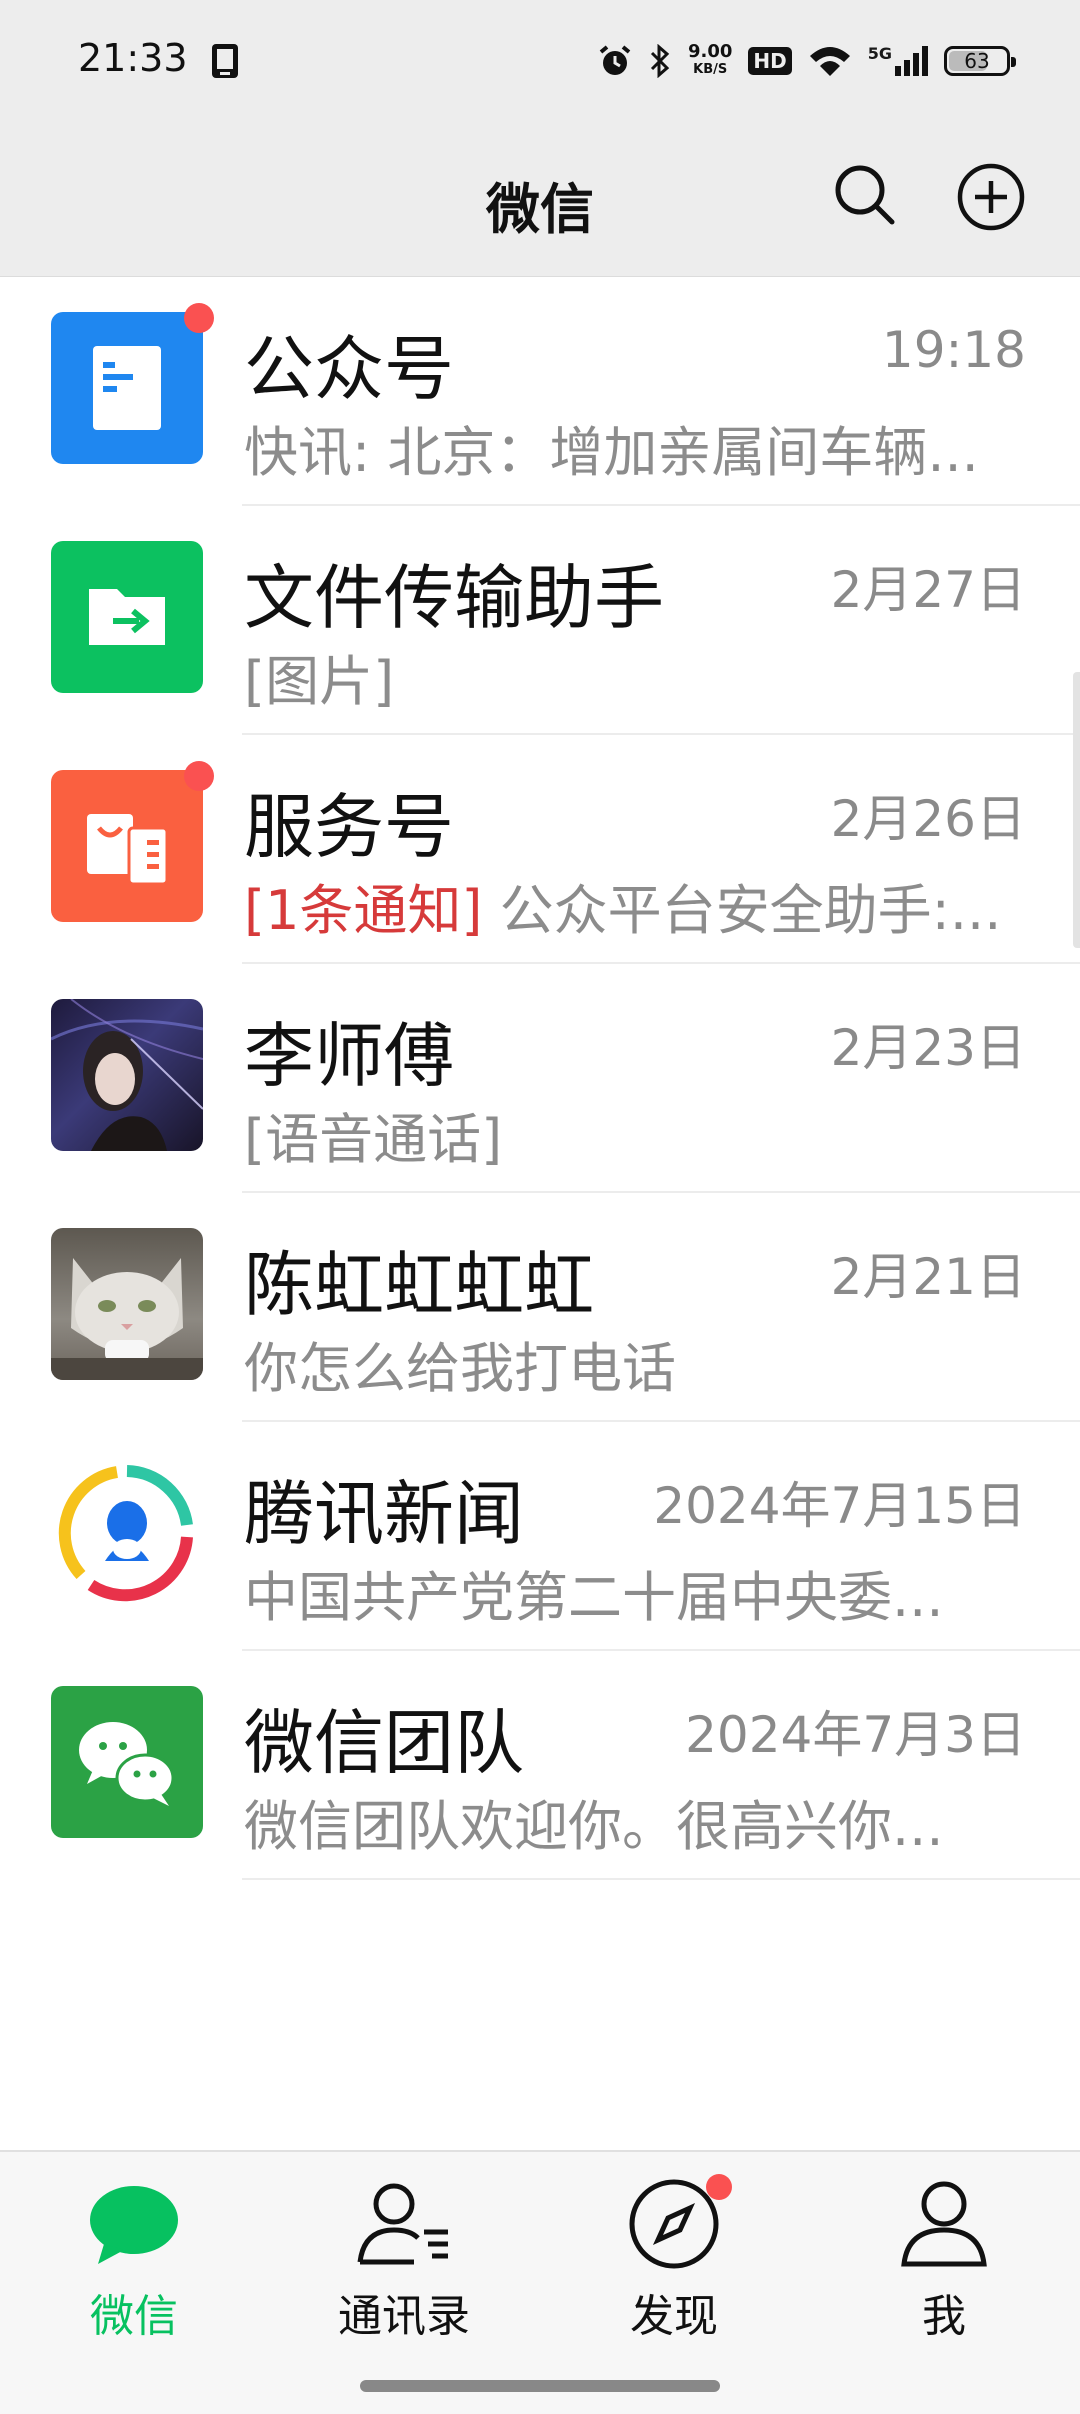  Describe the element at coordinates (928, 590) in the screenshot. I see `chat-time: 2月27日` at that location.